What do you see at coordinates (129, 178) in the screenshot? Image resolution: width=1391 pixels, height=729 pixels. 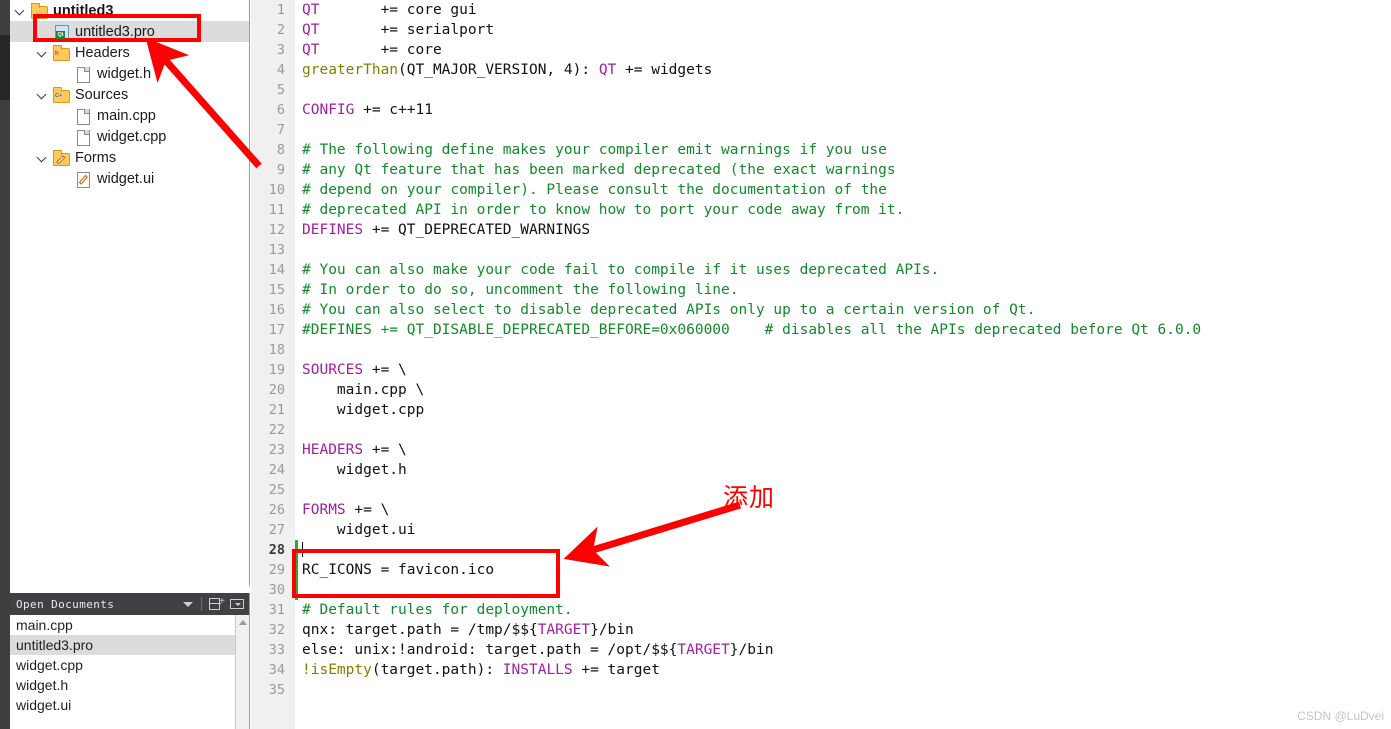 I see `tree-item-widget-ui: widget.ui` at bounding box center [129, 178].